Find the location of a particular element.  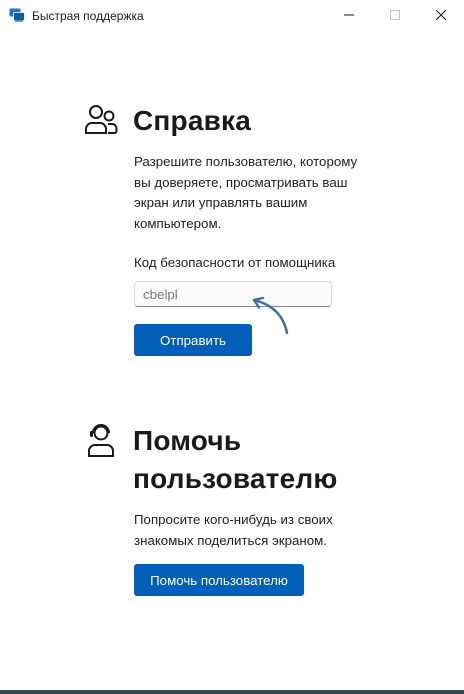

close-button is located at coordinates (441, 16).